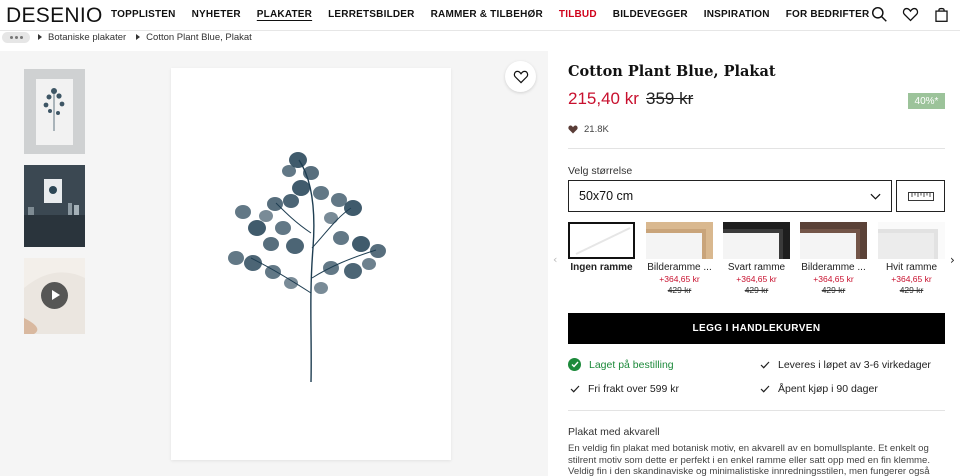 This screenshot has width=960, height=476. I want to click on nav-item-plakater: PLAKATER, so click(284, 14).